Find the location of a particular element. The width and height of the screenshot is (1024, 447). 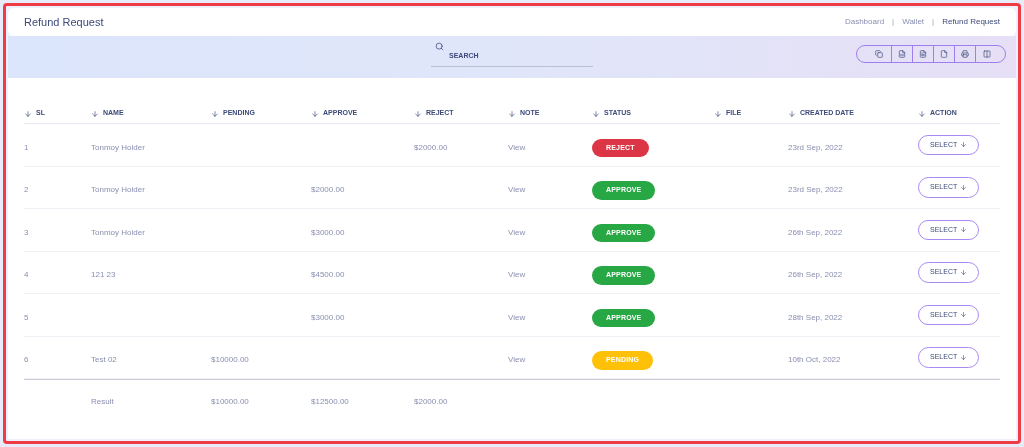

row-number: 3 is located at coordinates (26, 232).